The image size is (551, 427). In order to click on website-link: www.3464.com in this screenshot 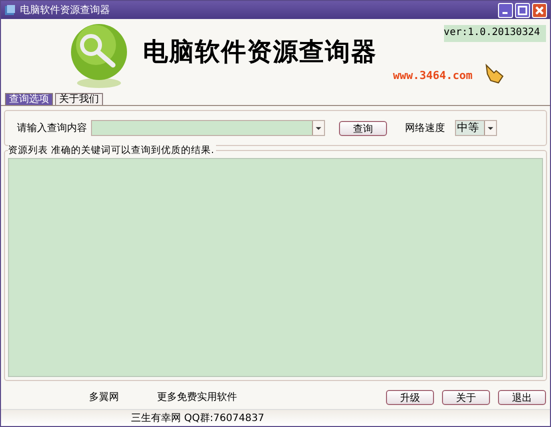, I will do `click(432, 75)`.